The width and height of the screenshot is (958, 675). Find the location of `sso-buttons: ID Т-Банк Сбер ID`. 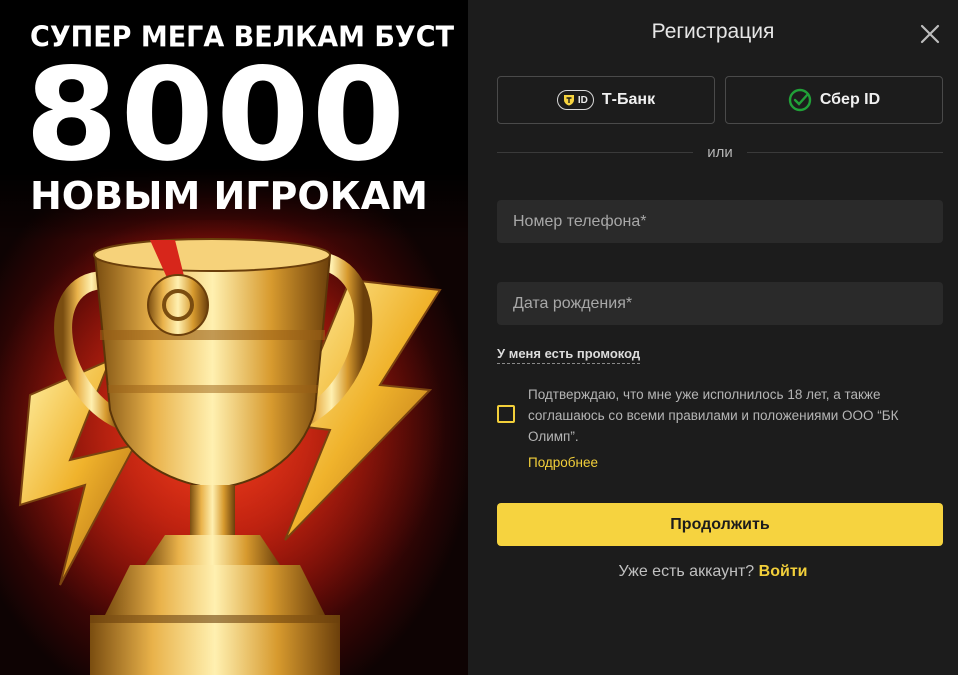

sso-buttons: ID Т-Банк Сбер ID is located at coordinates (720, 100).